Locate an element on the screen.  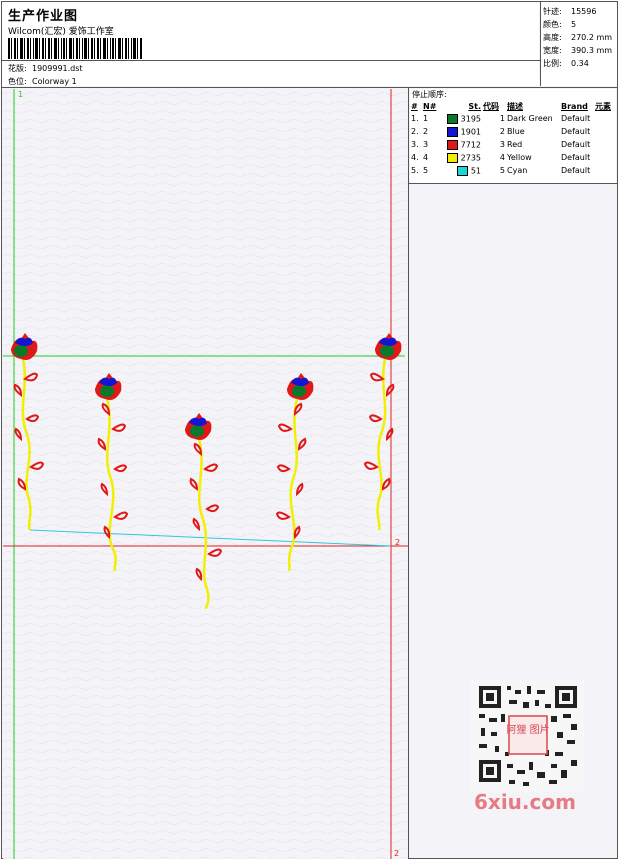
header-bottom-divider is located at coordinates (309, 87).